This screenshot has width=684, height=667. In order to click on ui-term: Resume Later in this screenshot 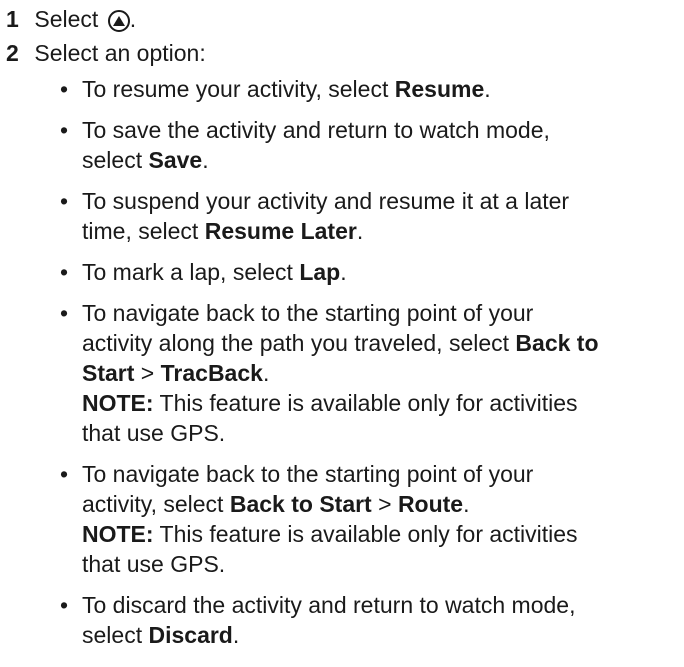, I will do `click(280, 231)`.